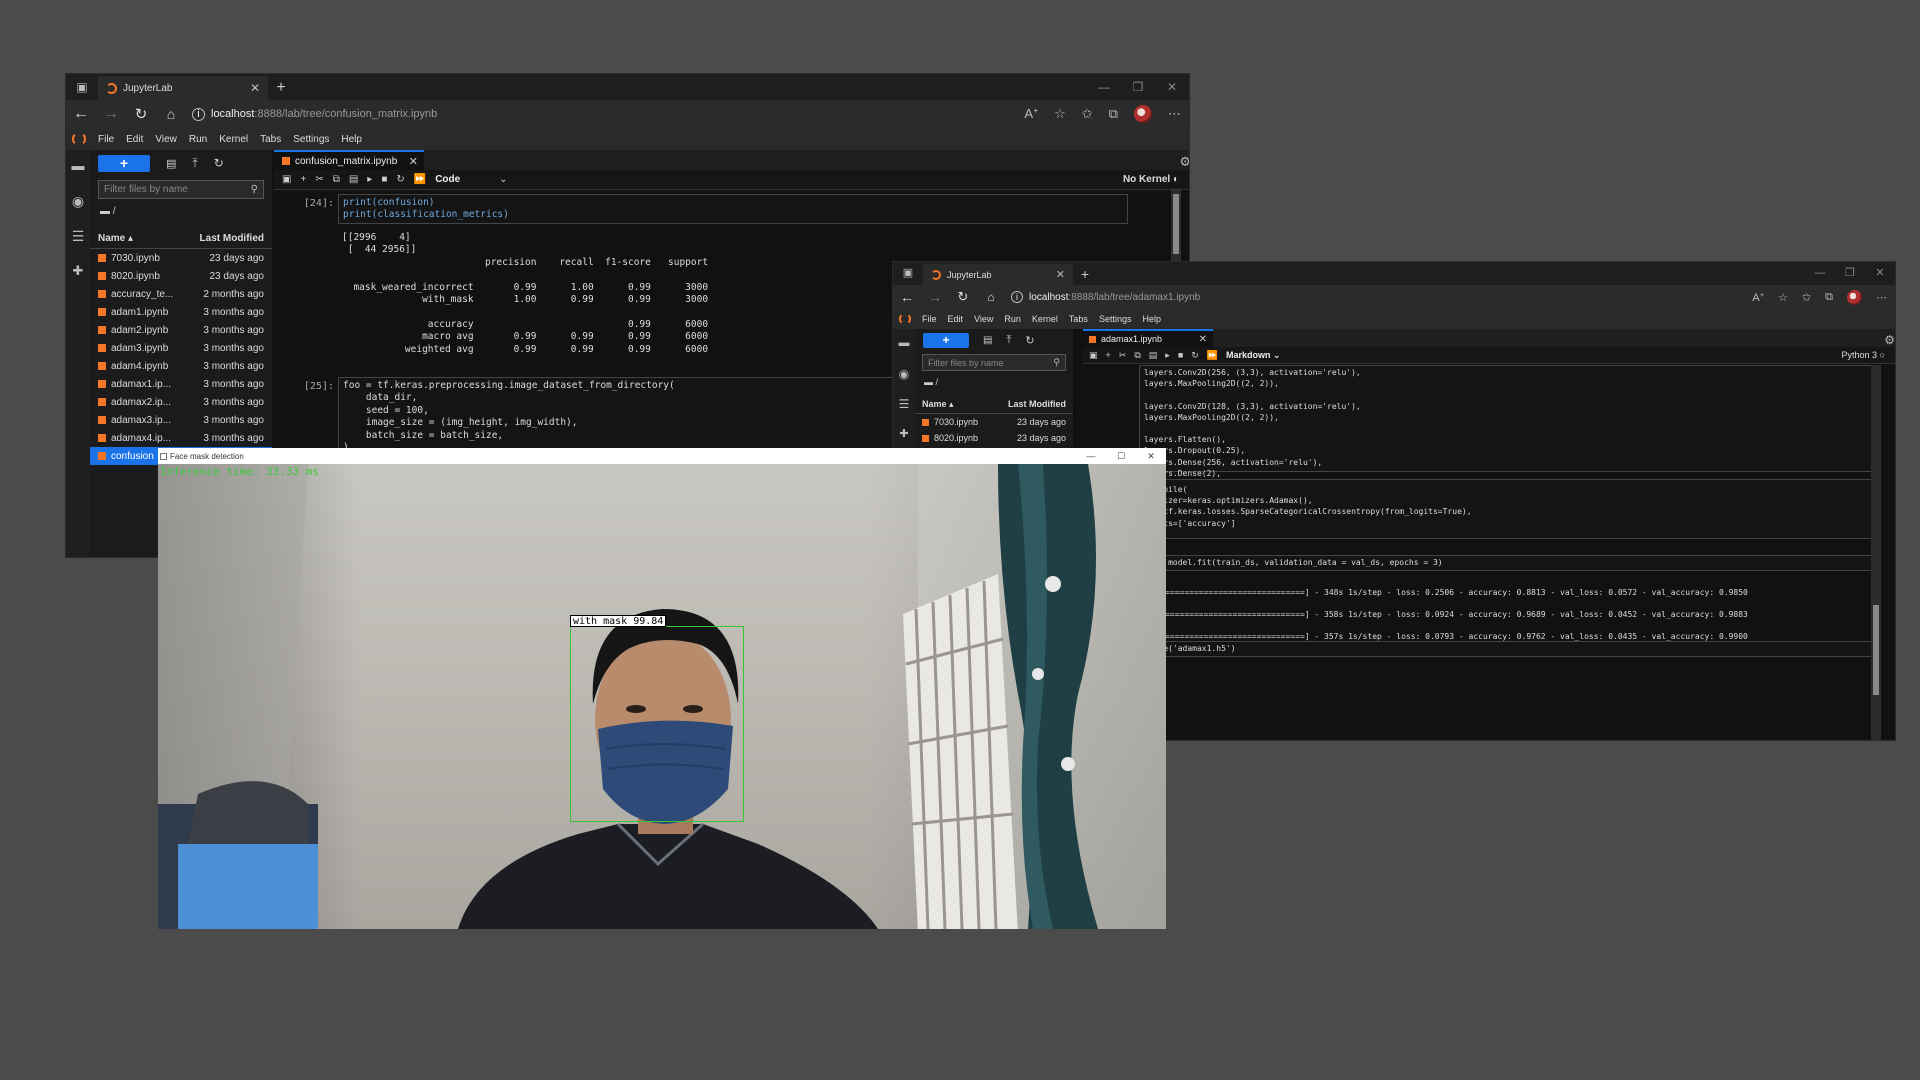 The width and height of the screenshot is (1920, 1080). Describe the element at coordinates (1008, 340) in the screenshot. I see `upload-icon-2: ⤒` at that location.